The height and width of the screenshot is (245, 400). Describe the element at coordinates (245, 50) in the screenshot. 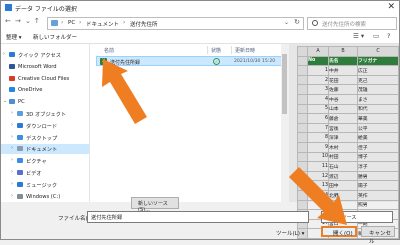

I see `column-header-modified: 更新日時` at that location.